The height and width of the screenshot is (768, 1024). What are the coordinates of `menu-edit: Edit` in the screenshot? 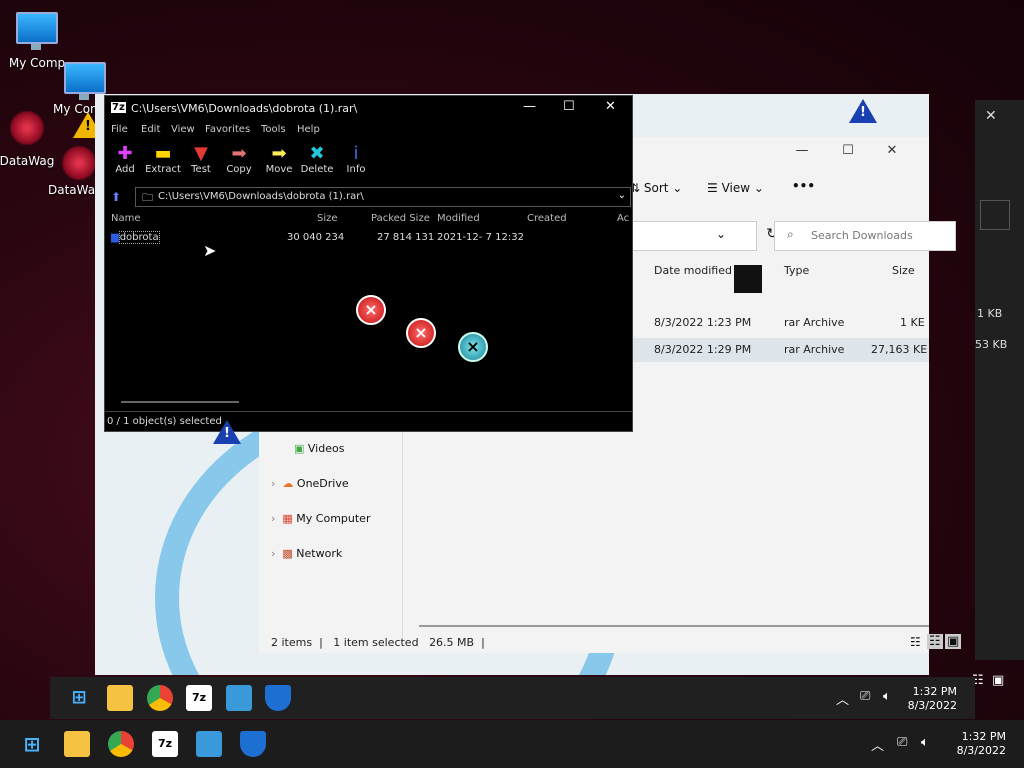 It's located at (150, 129).